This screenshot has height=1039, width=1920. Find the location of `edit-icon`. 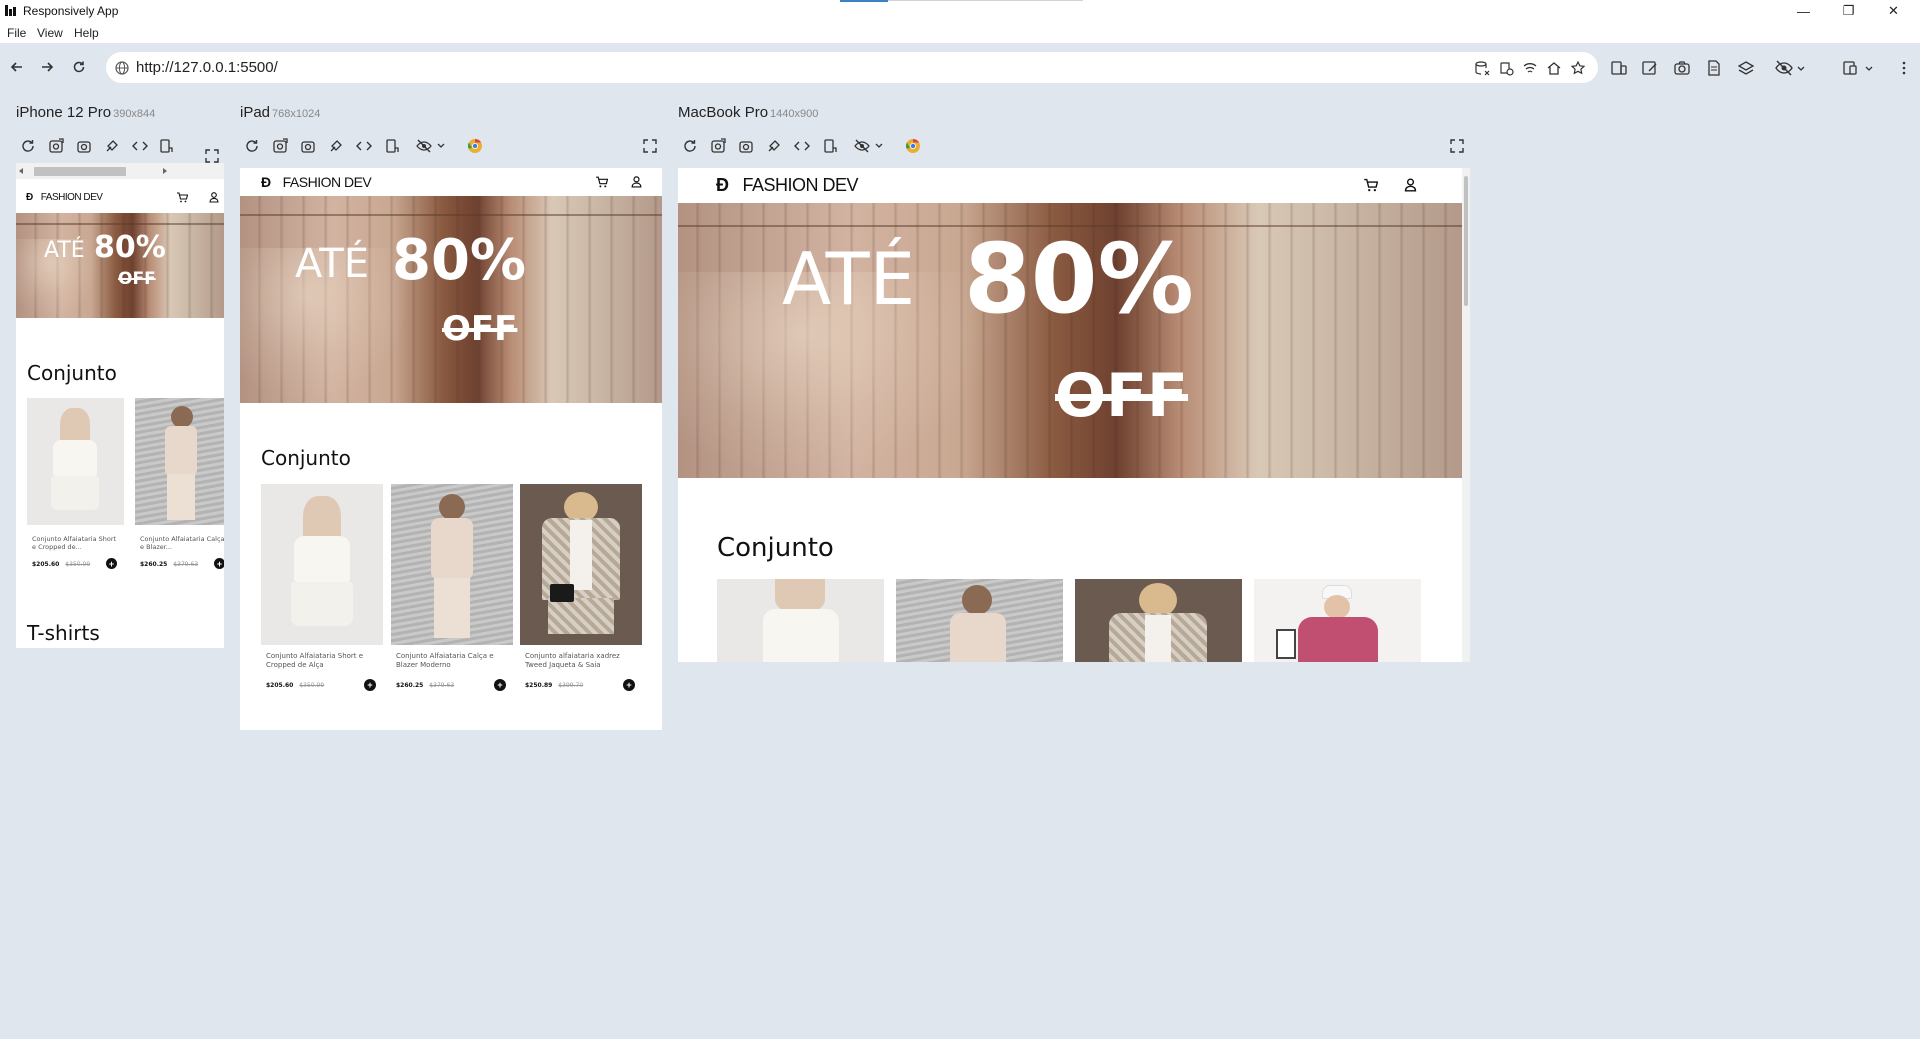

edit-icon is located at coordinates (1650, 68).